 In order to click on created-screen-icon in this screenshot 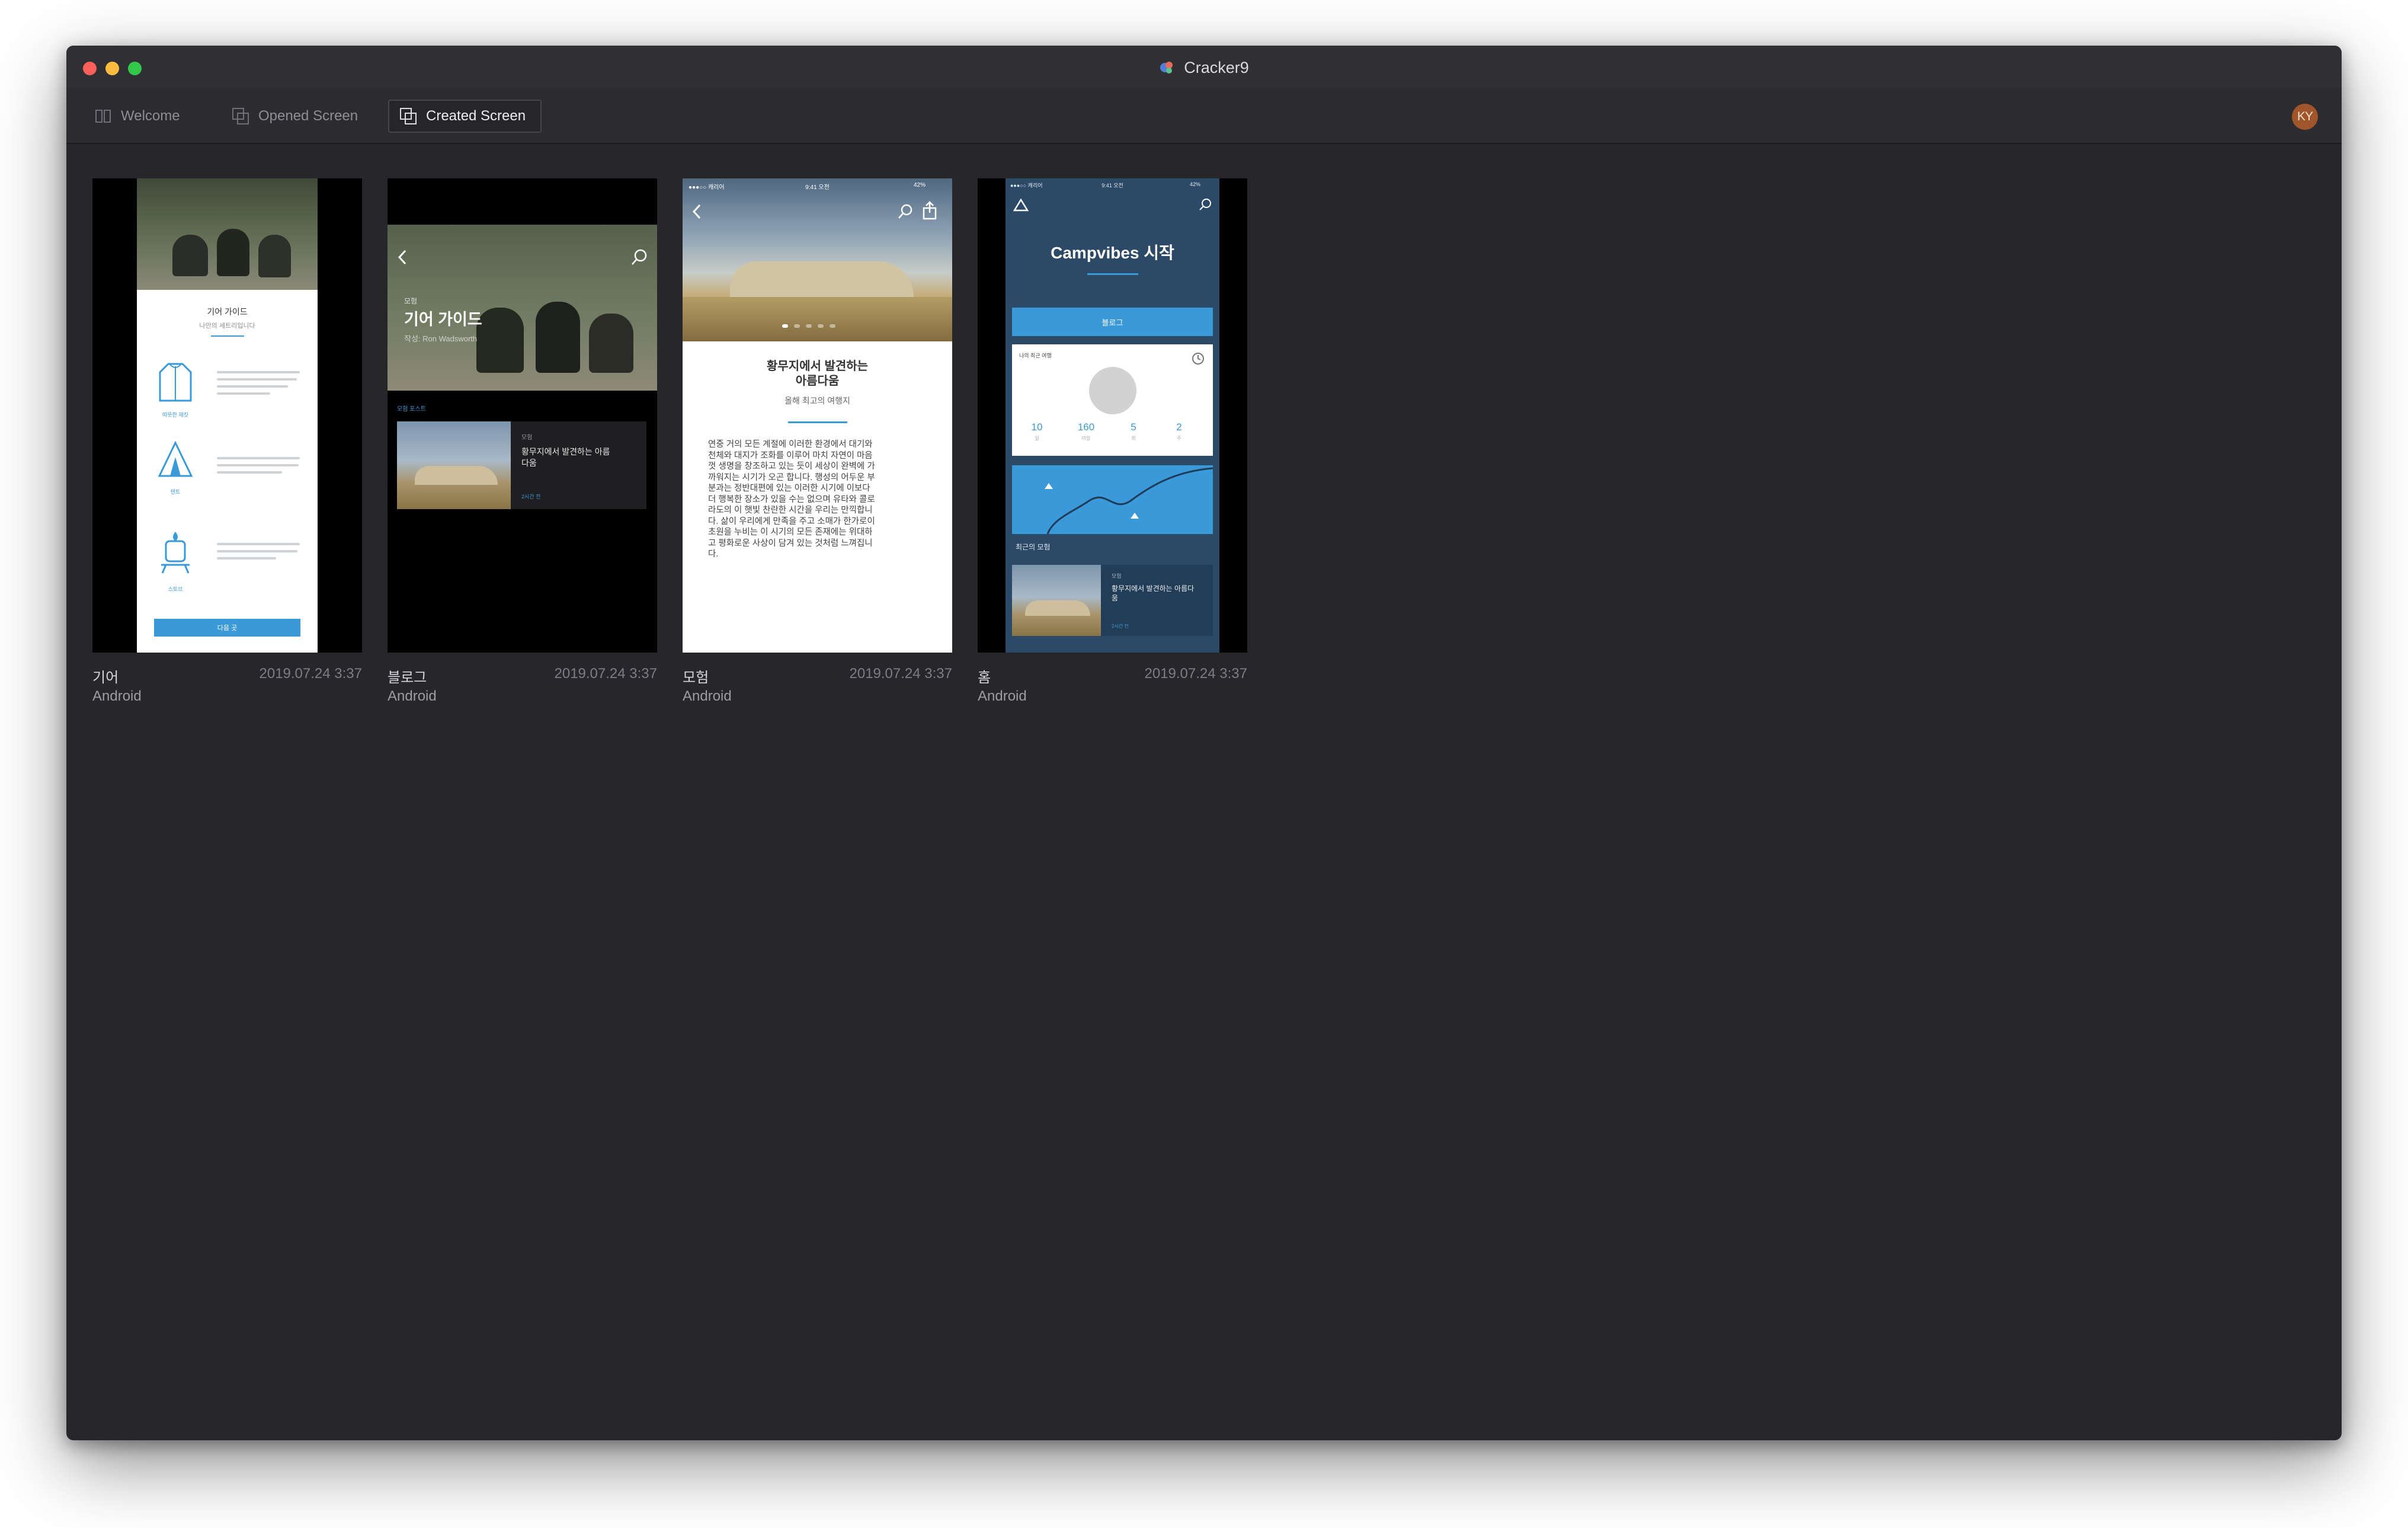, I will do `click(408, 116)`.